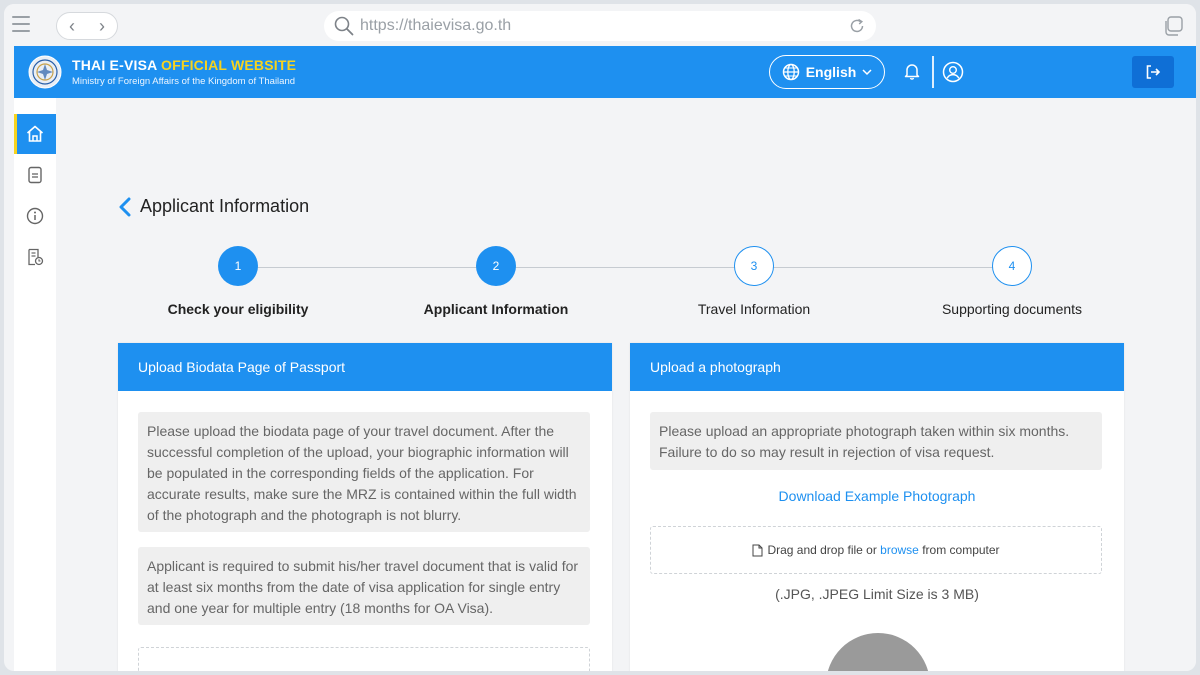 The width and height of the screenshot is (1200, 675). Describe the element at coordinates (1012, 266) in the screenshot. I see `step-circle: 4` at that location.